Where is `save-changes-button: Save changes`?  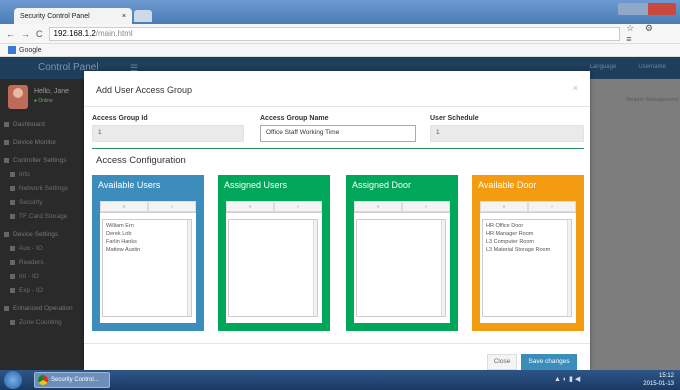
save-changes-button: Save changes is located at coordinates (549, 362).